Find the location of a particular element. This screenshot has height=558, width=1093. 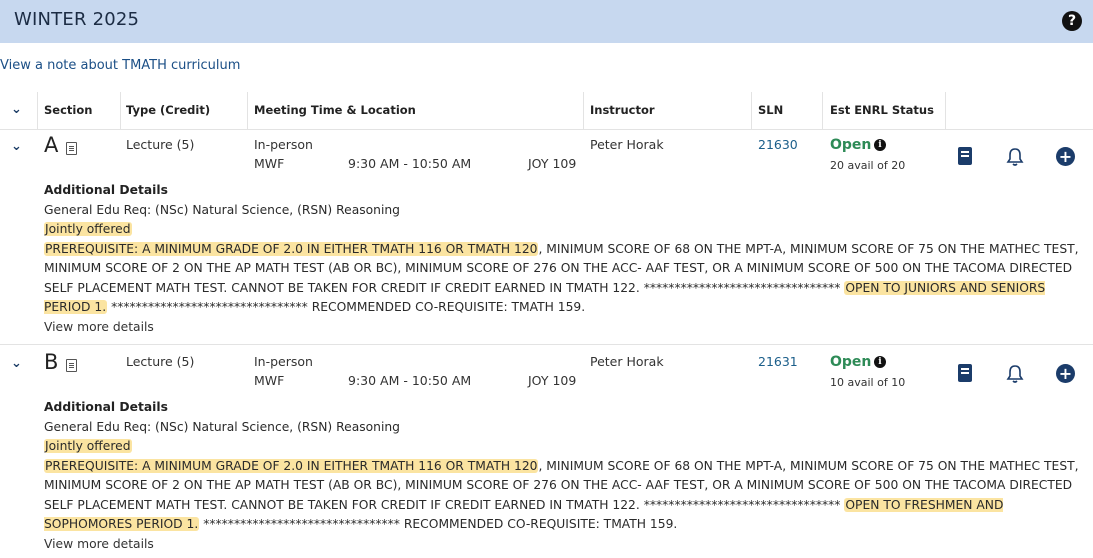

term-title: WINTER 2025 is located at coordinates (77, 19).